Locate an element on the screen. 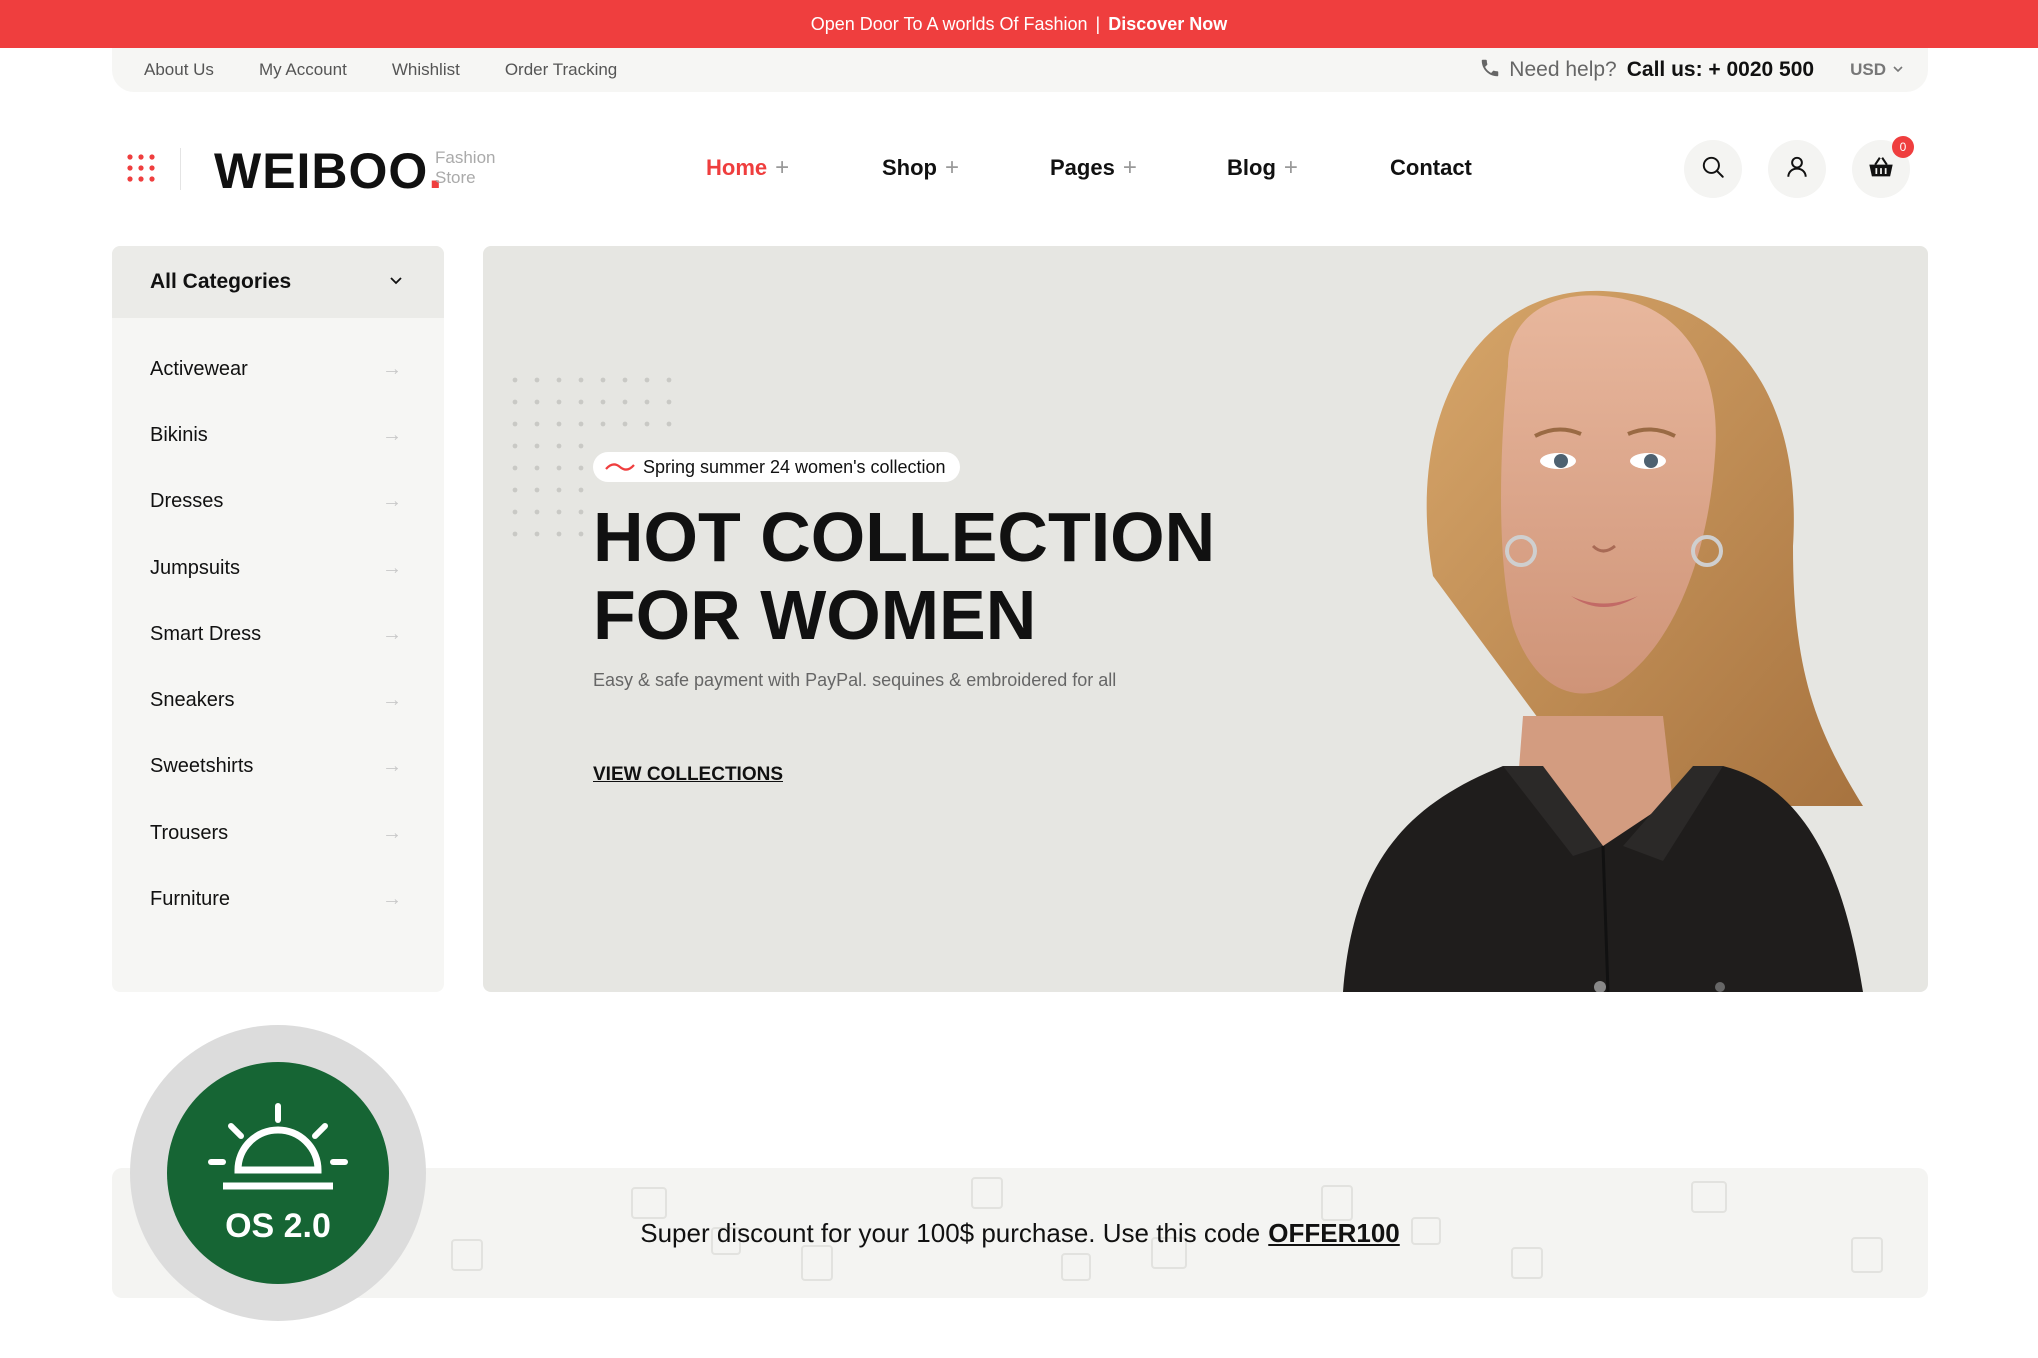 The height and width of the screenshot is (1358, 2038). category-item-smart-dress: Smart Dress → is located at coordinates (278, 634).